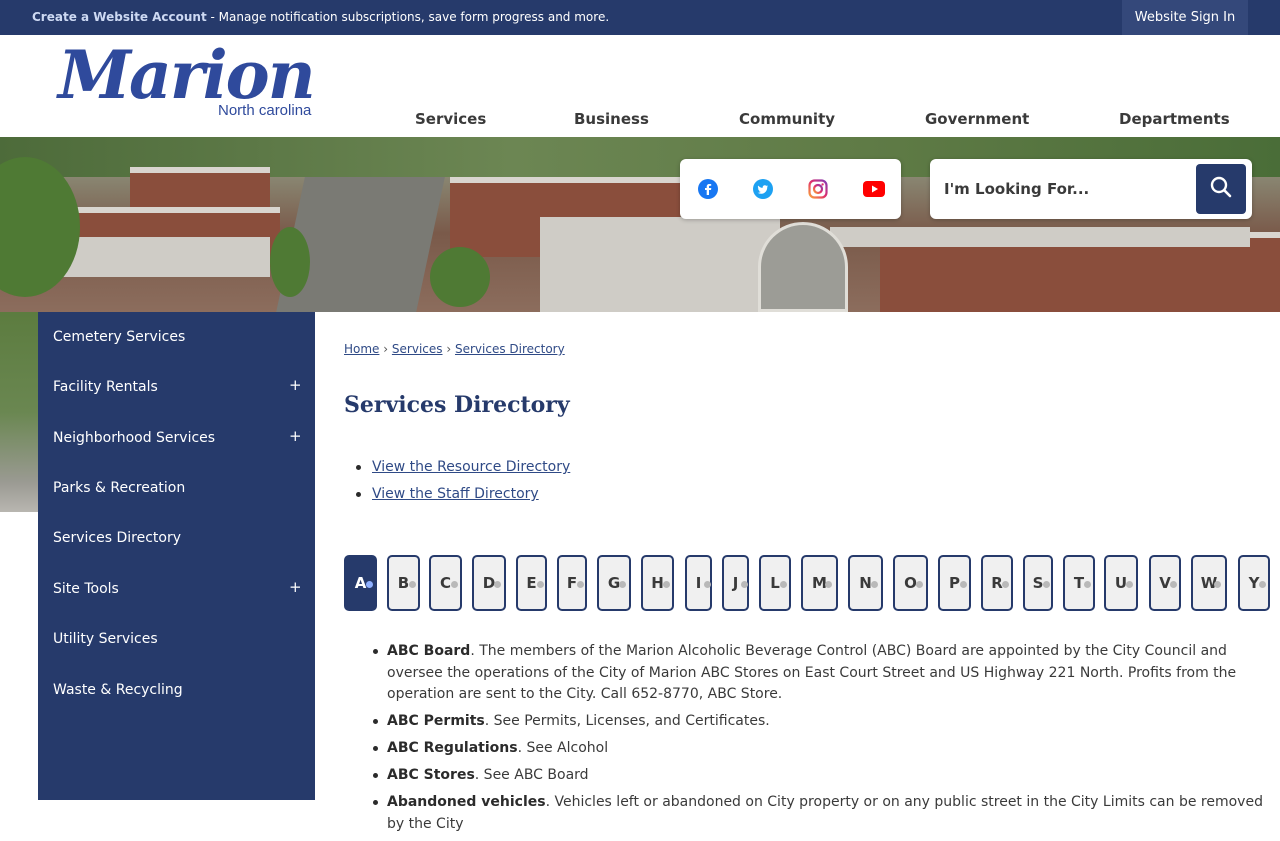 This screenshot has height=841, width=1280. I want to click on letter-label: L, so click(775, 583).